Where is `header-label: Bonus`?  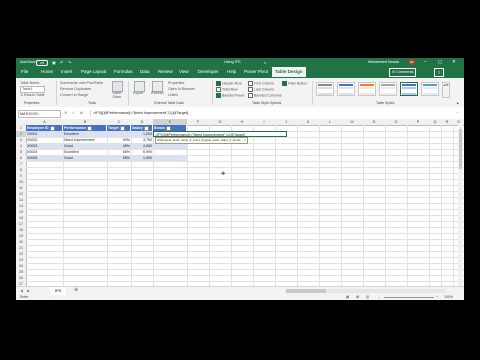 header-label: Bonus is located at coordinates (160, 128).